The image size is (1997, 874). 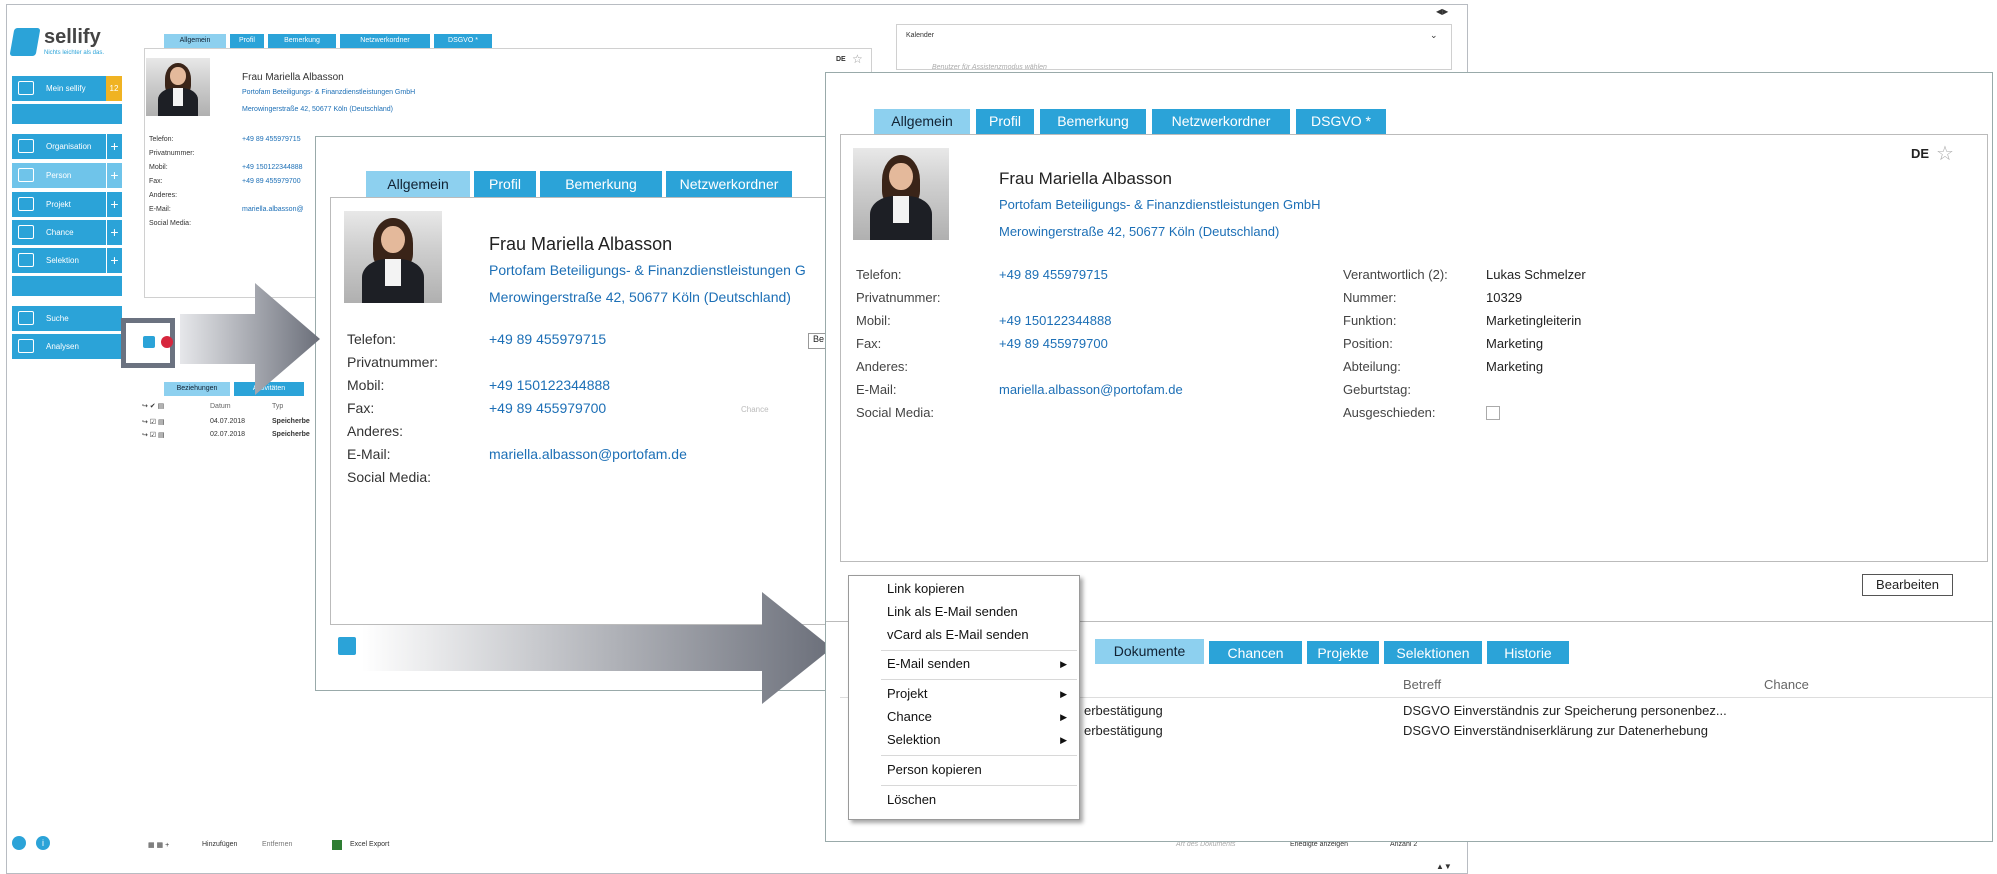 What do you see at coordinates (19, 843) in the screenshot?
I see `settings-icon` at bounding box center [19, 843].